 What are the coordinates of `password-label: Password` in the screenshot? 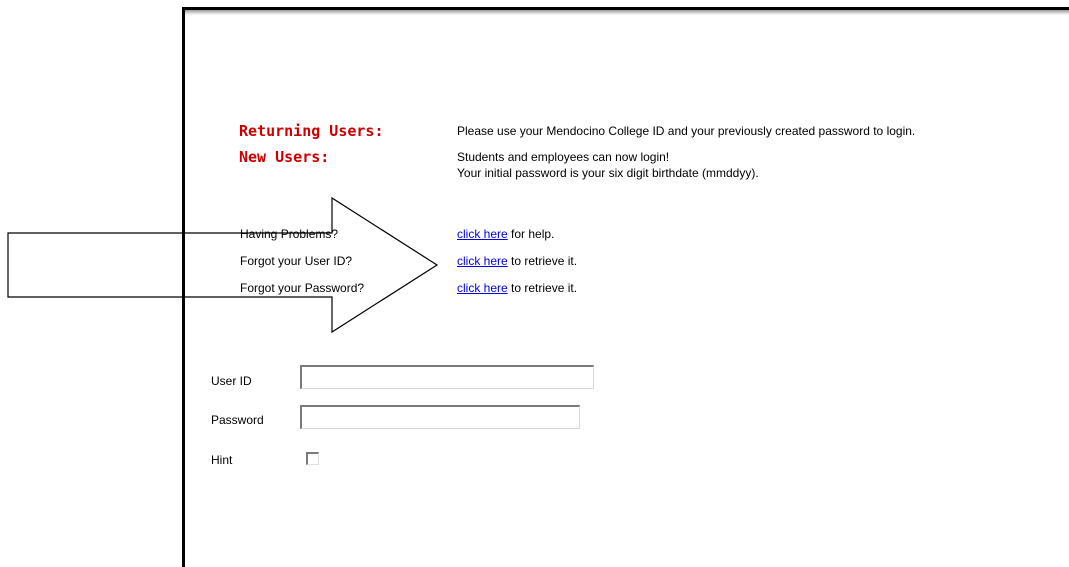 It's located at (237, 420).